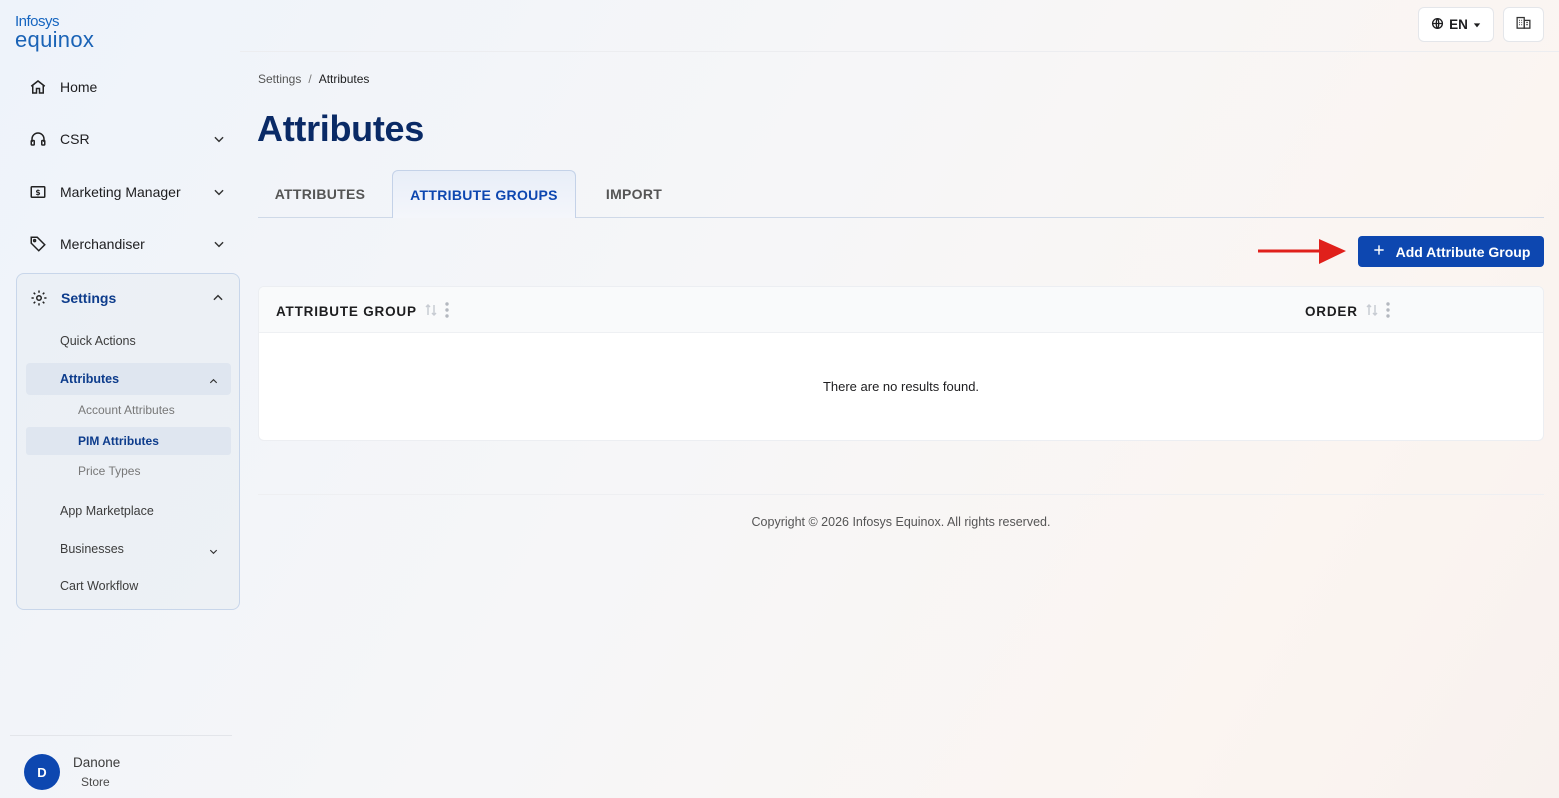 This screenshot has height=798, width=1559. What do you see at coordinates (55, 39) in the screenshot?
I see `logo-line-2: equinox` at bounding box center [55, 39].